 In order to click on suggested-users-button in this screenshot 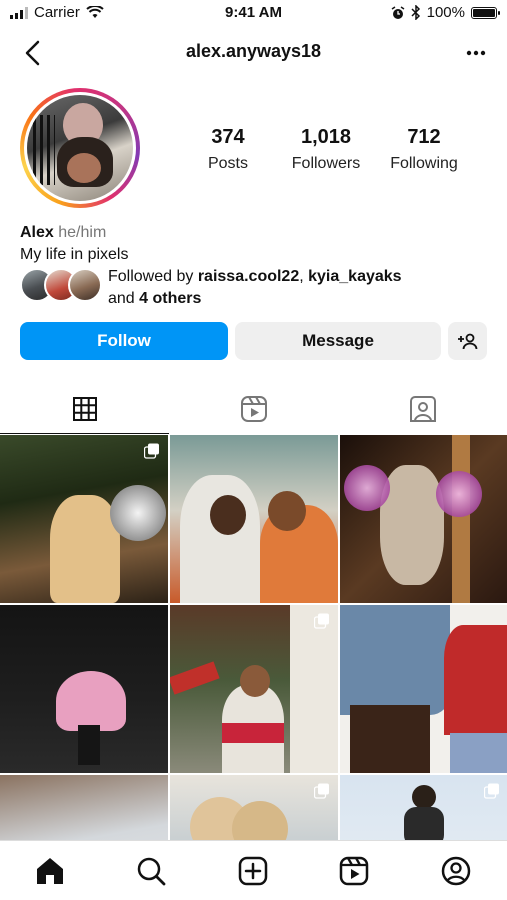, I will do `click(467, 341)`.